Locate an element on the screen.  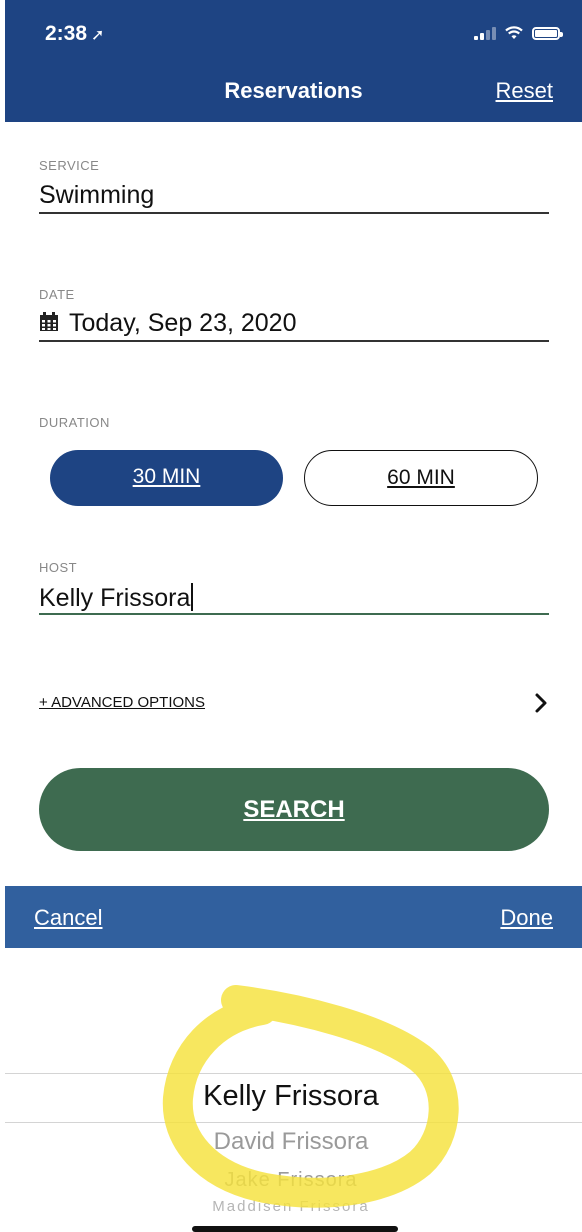
host-value: Kelly Frissora is located at coordinates (115, 598).